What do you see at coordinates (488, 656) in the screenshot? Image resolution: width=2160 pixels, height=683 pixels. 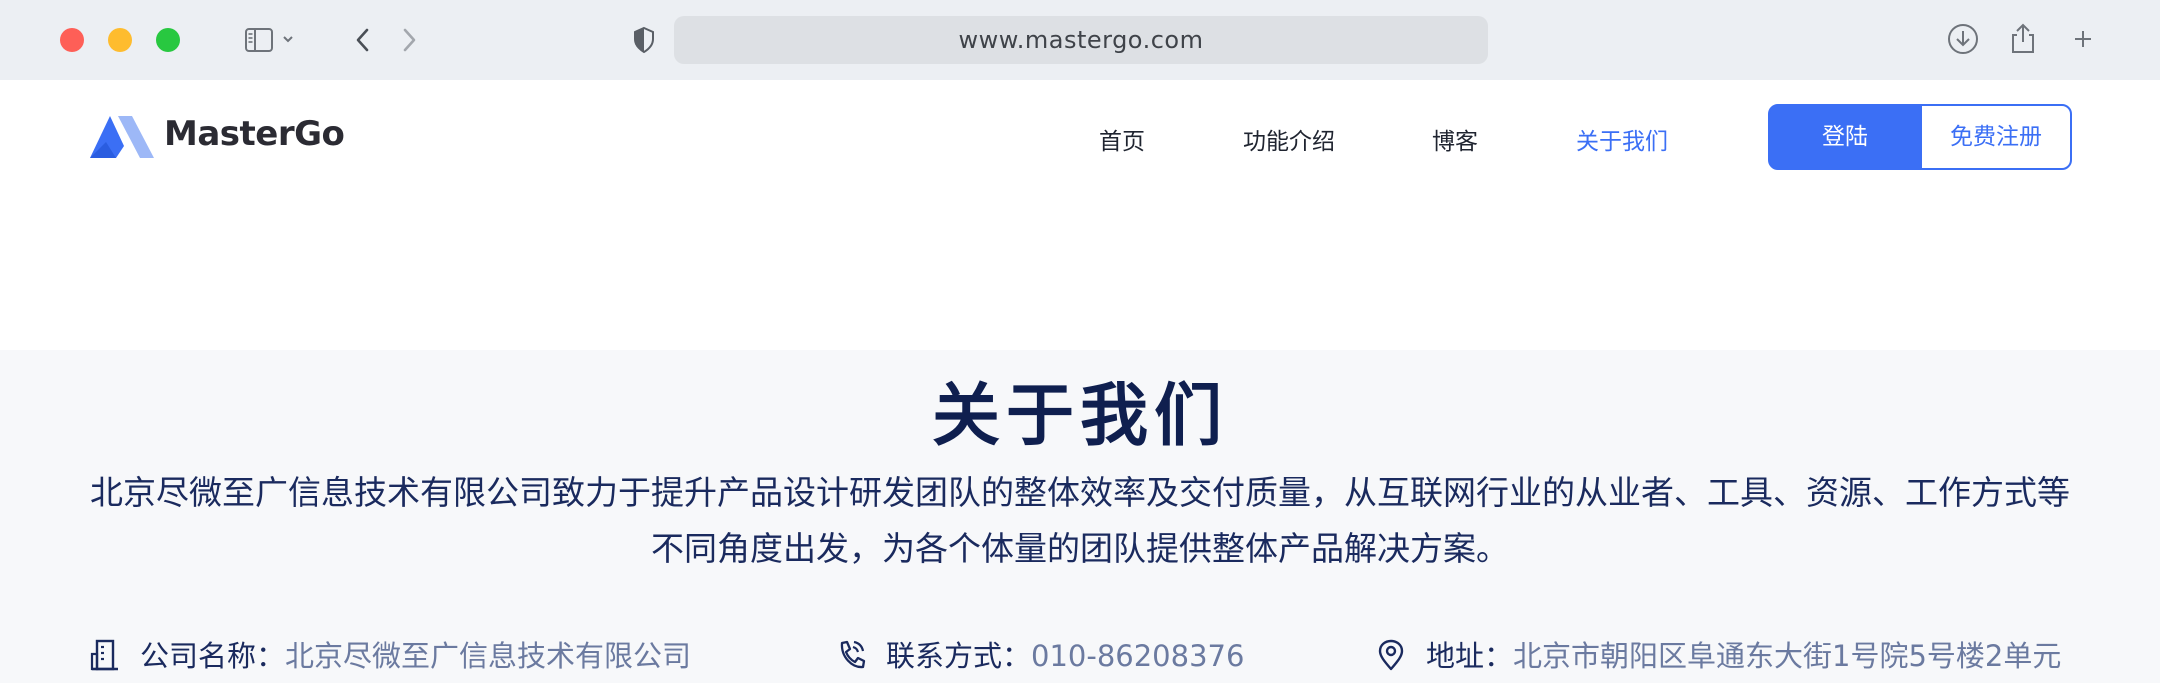 I see `company-value: 北京尽微至广信息技术有限公司` at bounding box center [488, 656].